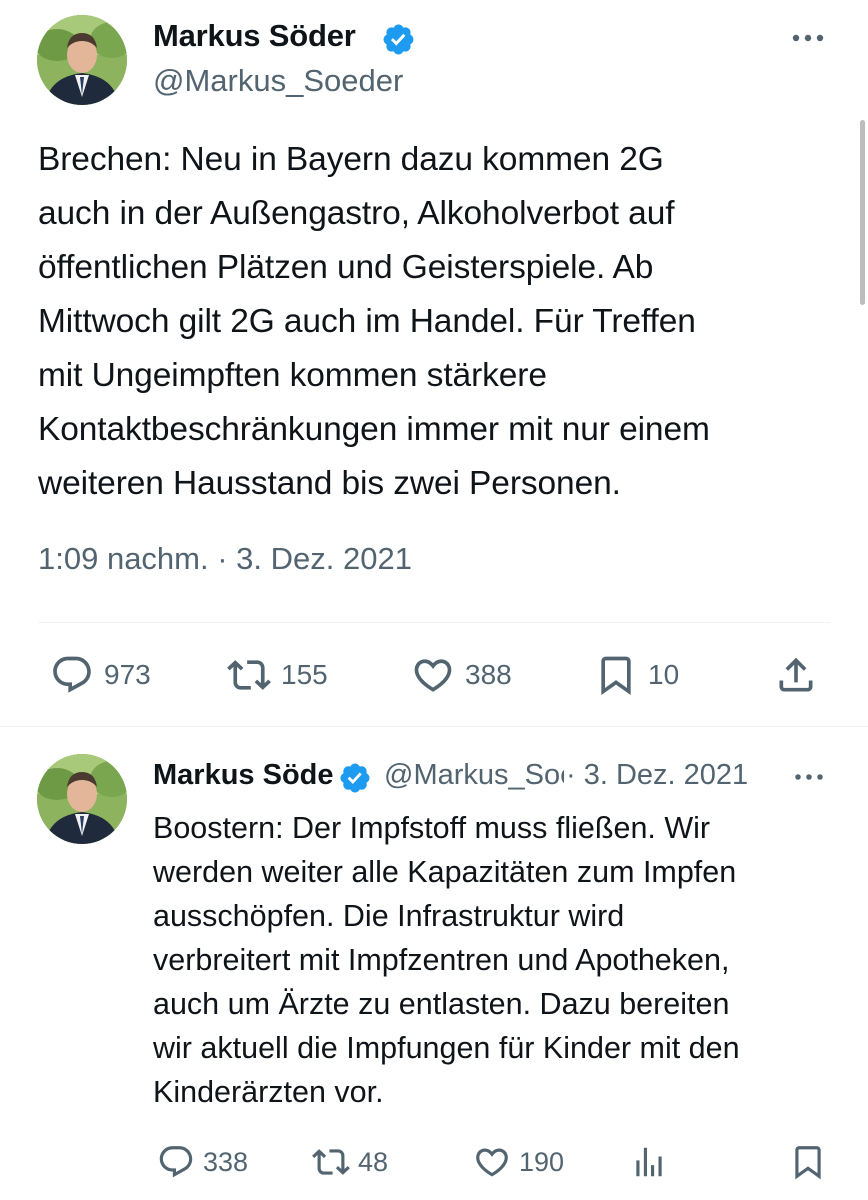  I want to click on retweet-button: 48, so click(350, 1162).